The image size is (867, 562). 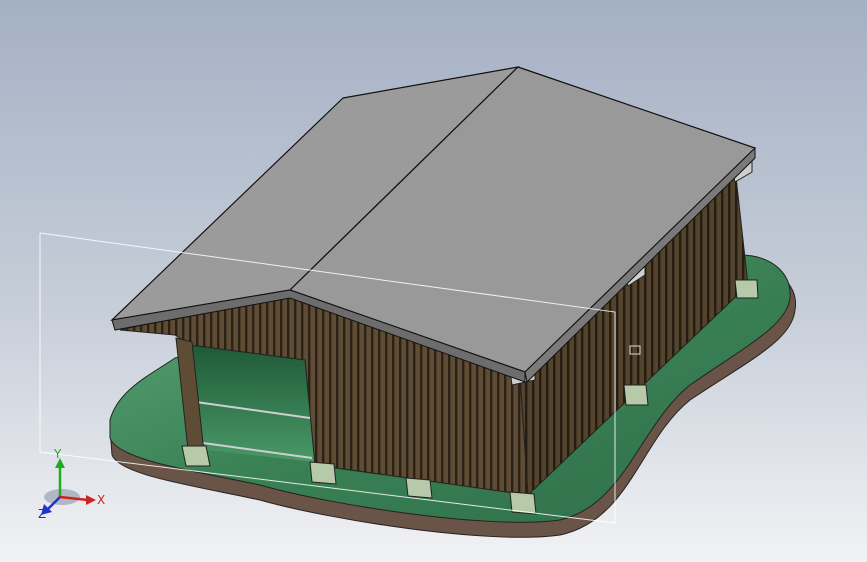 I want to click on triad-y-label: Y, so click(x=57, y=454).